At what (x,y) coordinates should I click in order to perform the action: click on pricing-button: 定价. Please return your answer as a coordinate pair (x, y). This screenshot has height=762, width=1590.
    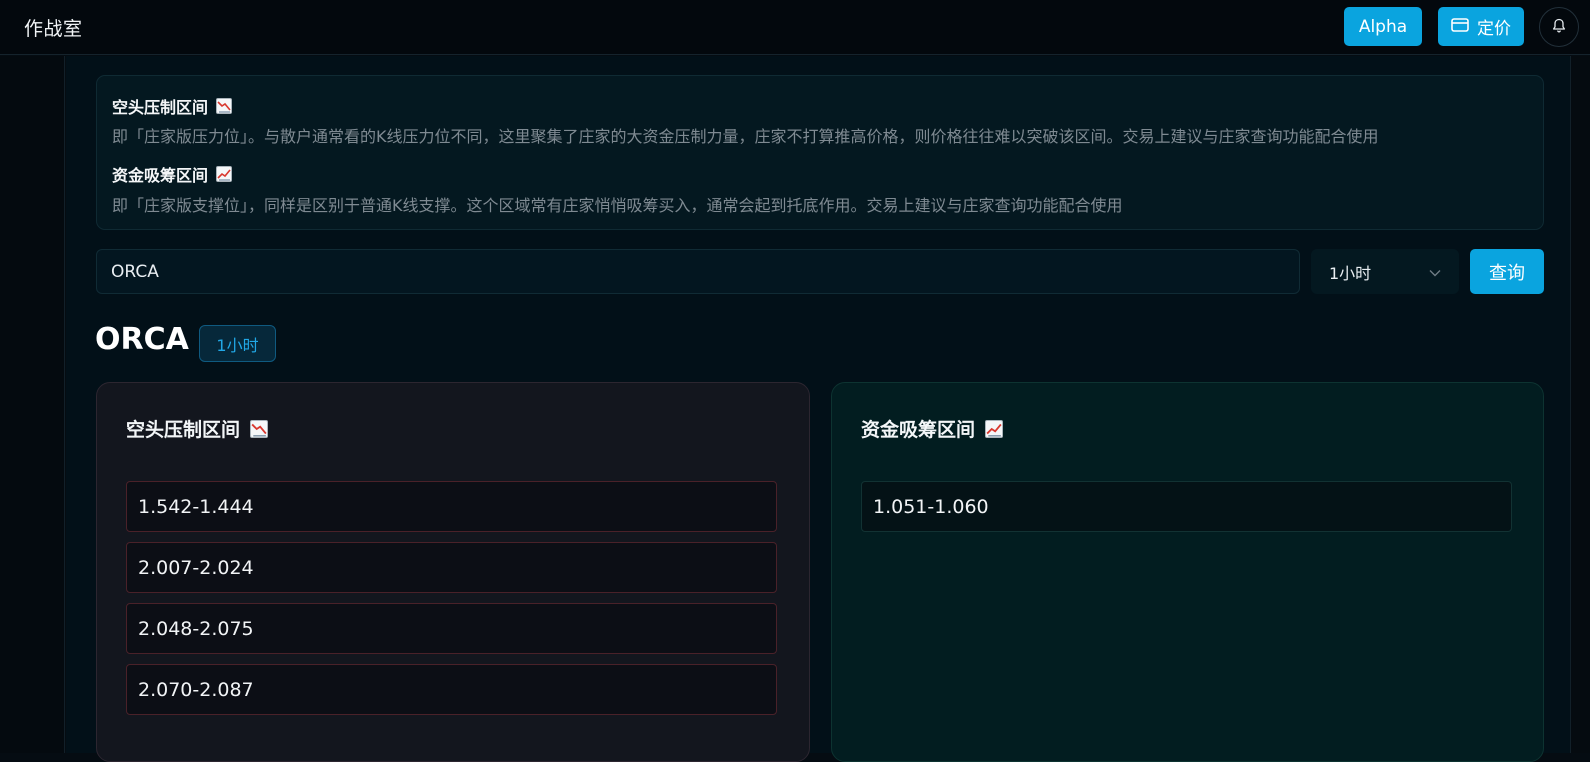
    Looking at the image, I should click on (1481, 26).